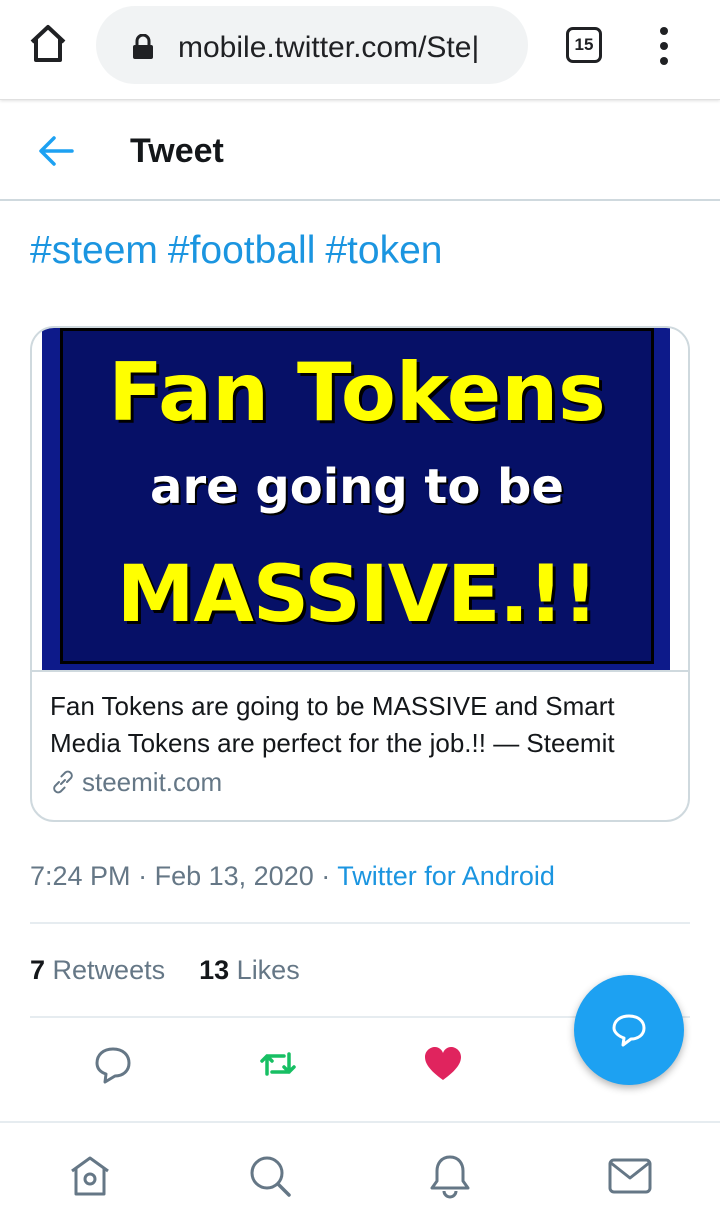 The image size is (720, 1221). Describe the element at coordinates (357, 487) in the screenshot. I see `banner-subline: are going to be` at that location.